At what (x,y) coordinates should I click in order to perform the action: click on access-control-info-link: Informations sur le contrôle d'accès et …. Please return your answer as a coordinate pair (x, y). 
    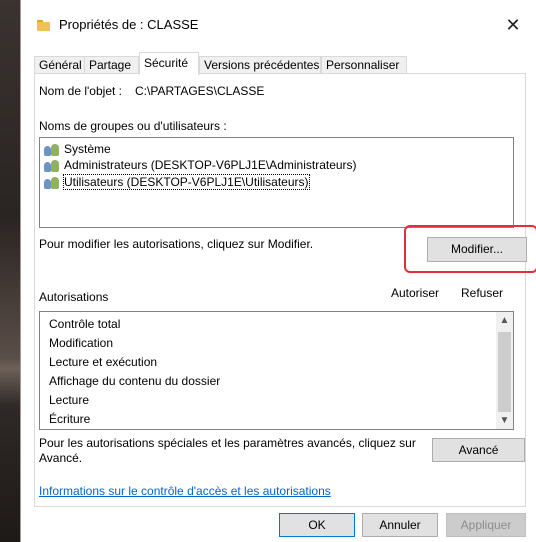
    Looking at the image, I should click on (185, 491).